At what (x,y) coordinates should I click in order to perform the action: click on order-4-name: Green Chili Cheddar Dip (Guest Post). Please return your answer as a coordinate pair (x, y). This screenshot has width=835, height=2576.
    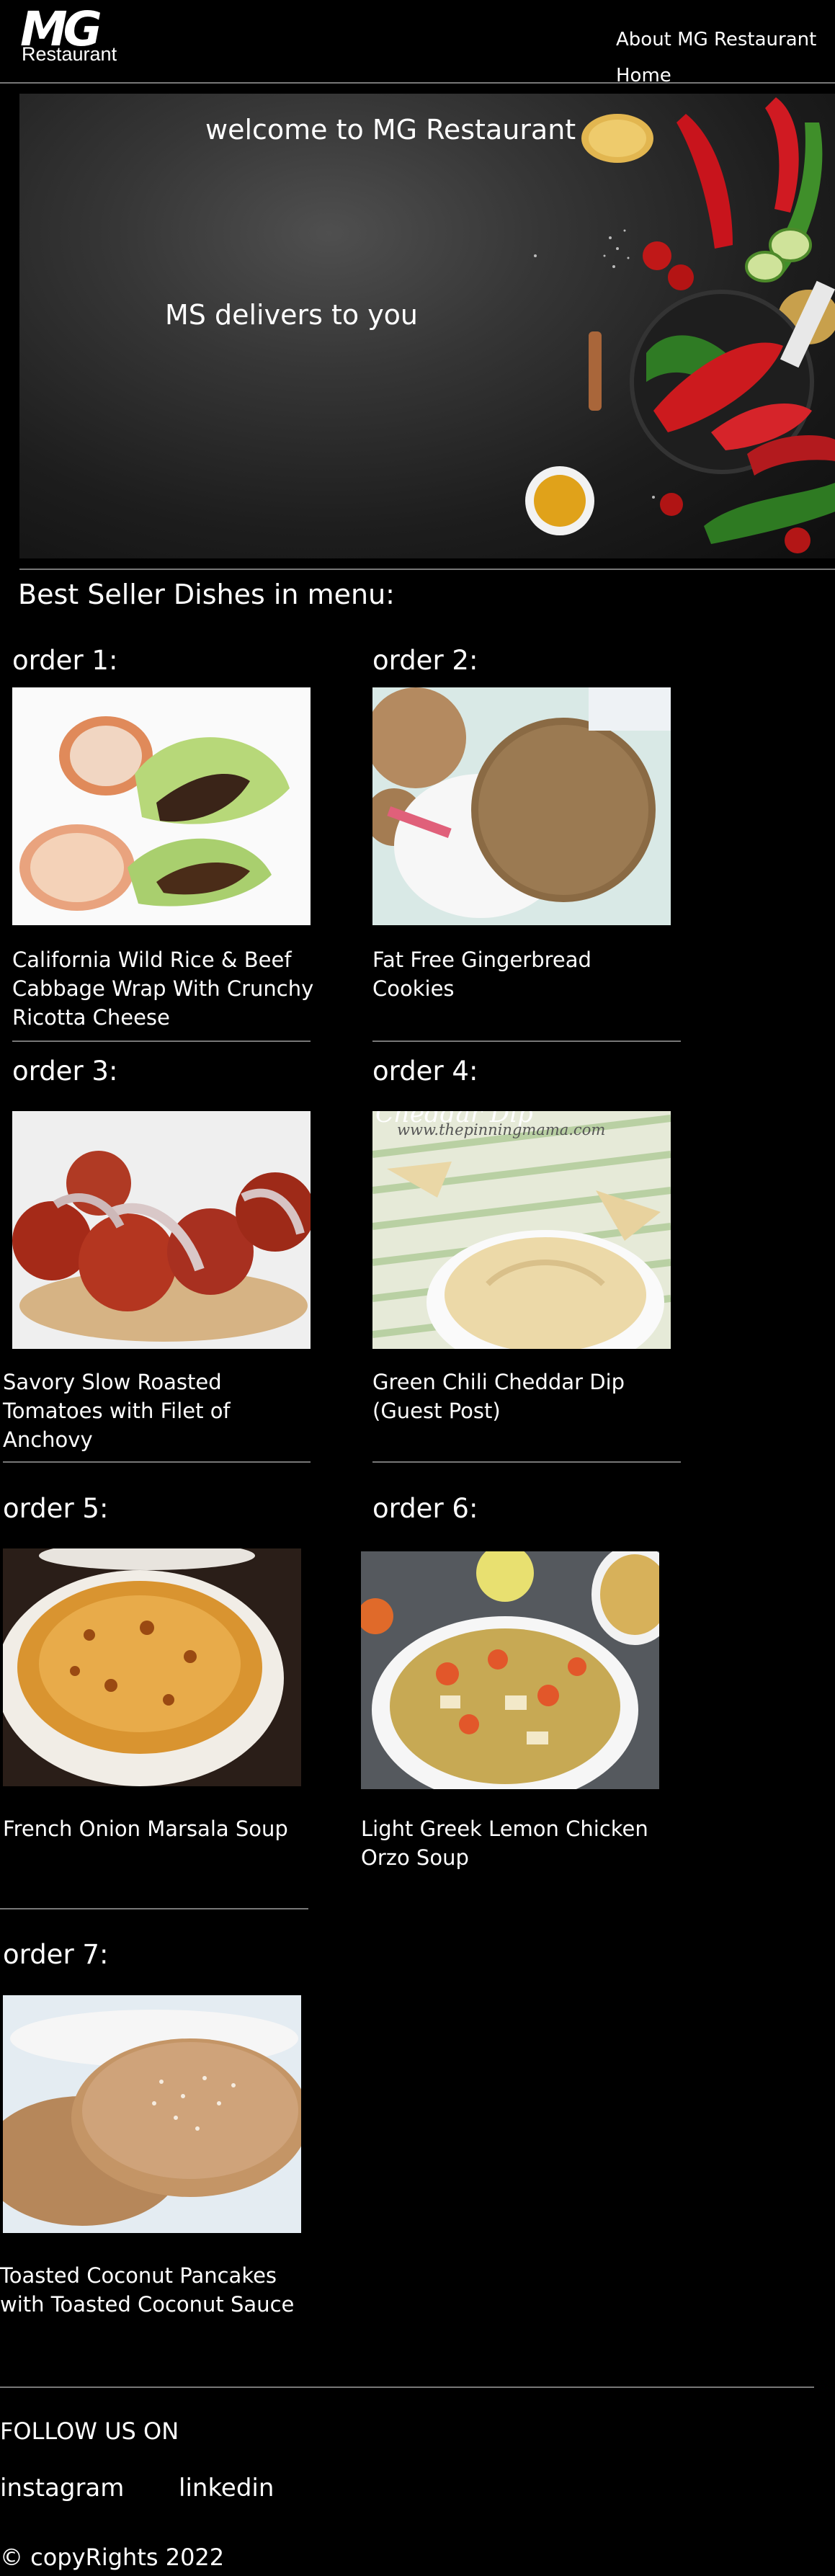
    Looking at the image, I should click on (523, 1396).